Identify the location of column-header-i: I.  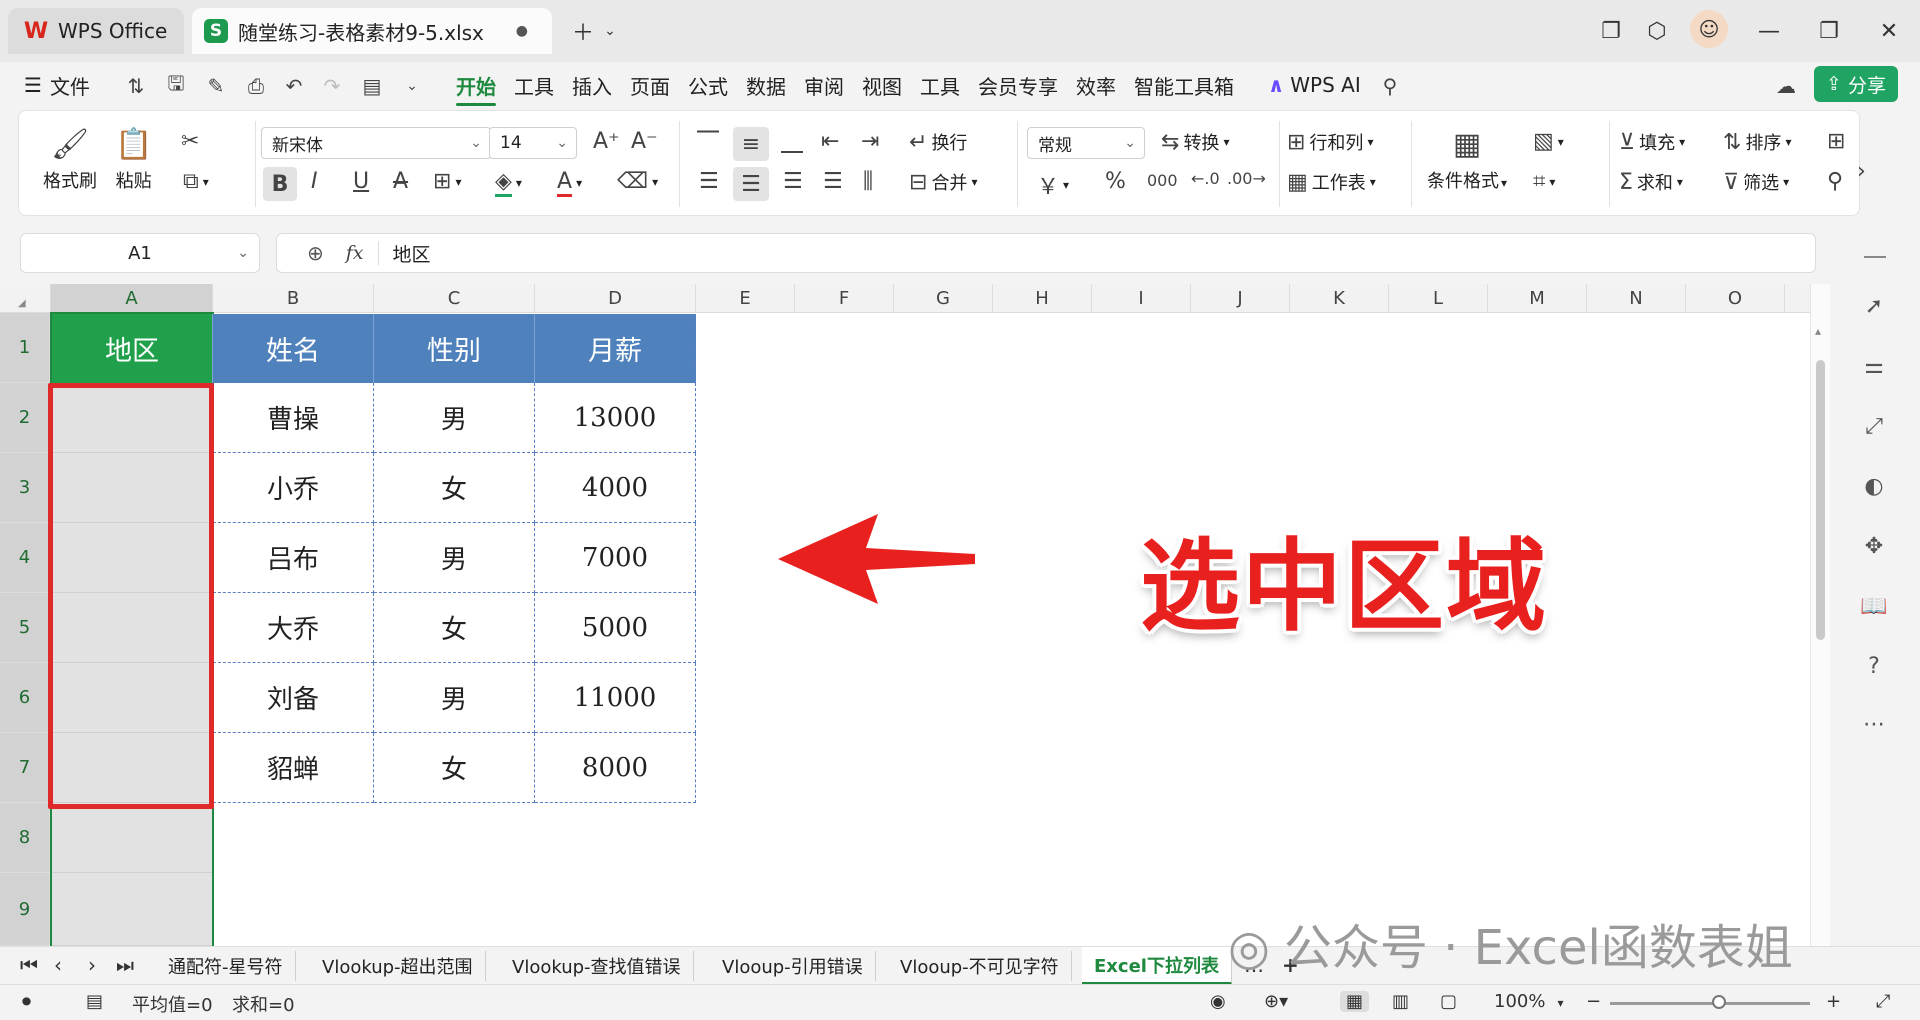
(1141, 298).